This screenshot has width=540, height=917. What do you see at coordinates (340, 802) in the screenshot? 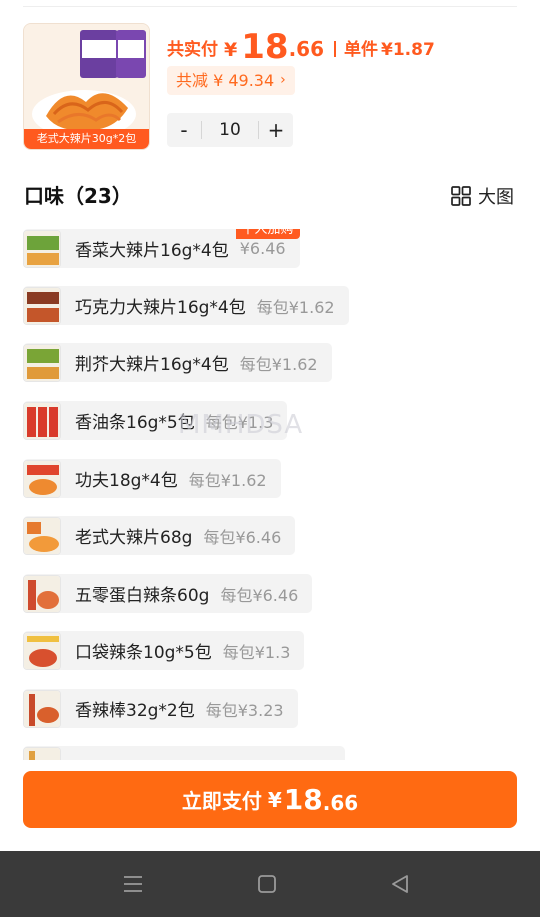
I see `pay-now-amount-decimal: .66` at bounding box center [340, 802].